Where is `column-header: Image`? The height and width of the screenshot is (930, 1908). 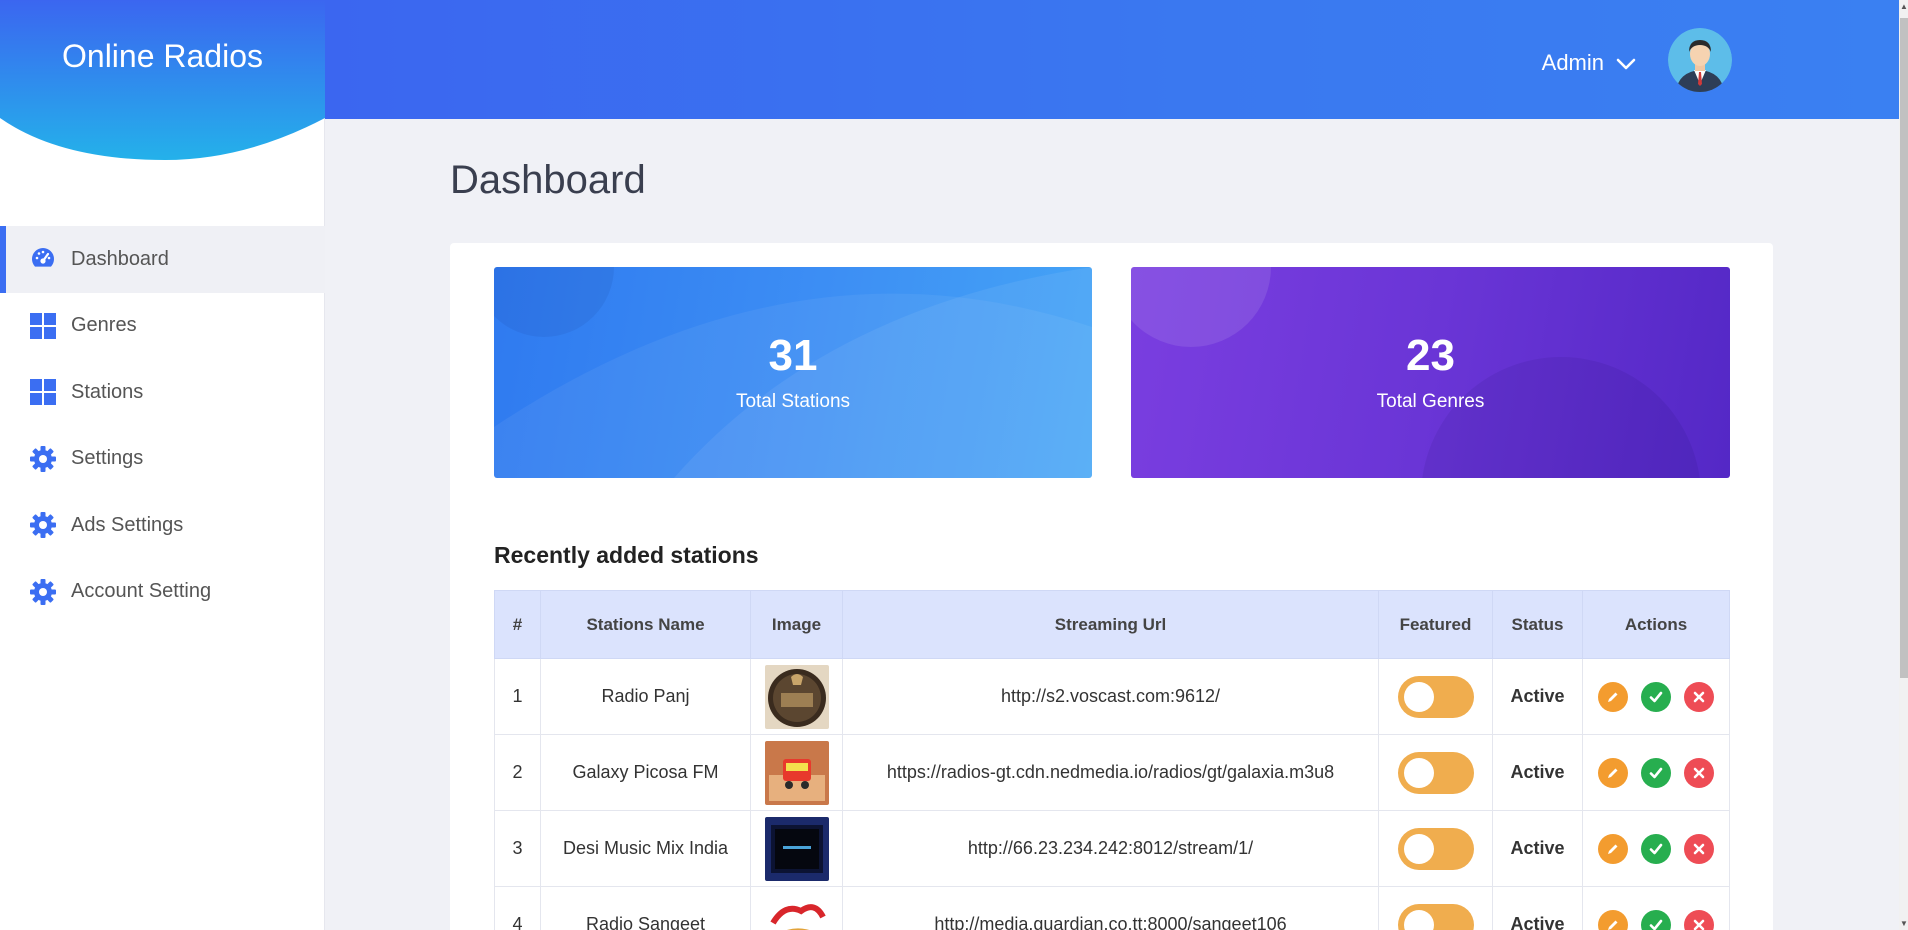 column-header: Image is located at coordinates (796, 624).